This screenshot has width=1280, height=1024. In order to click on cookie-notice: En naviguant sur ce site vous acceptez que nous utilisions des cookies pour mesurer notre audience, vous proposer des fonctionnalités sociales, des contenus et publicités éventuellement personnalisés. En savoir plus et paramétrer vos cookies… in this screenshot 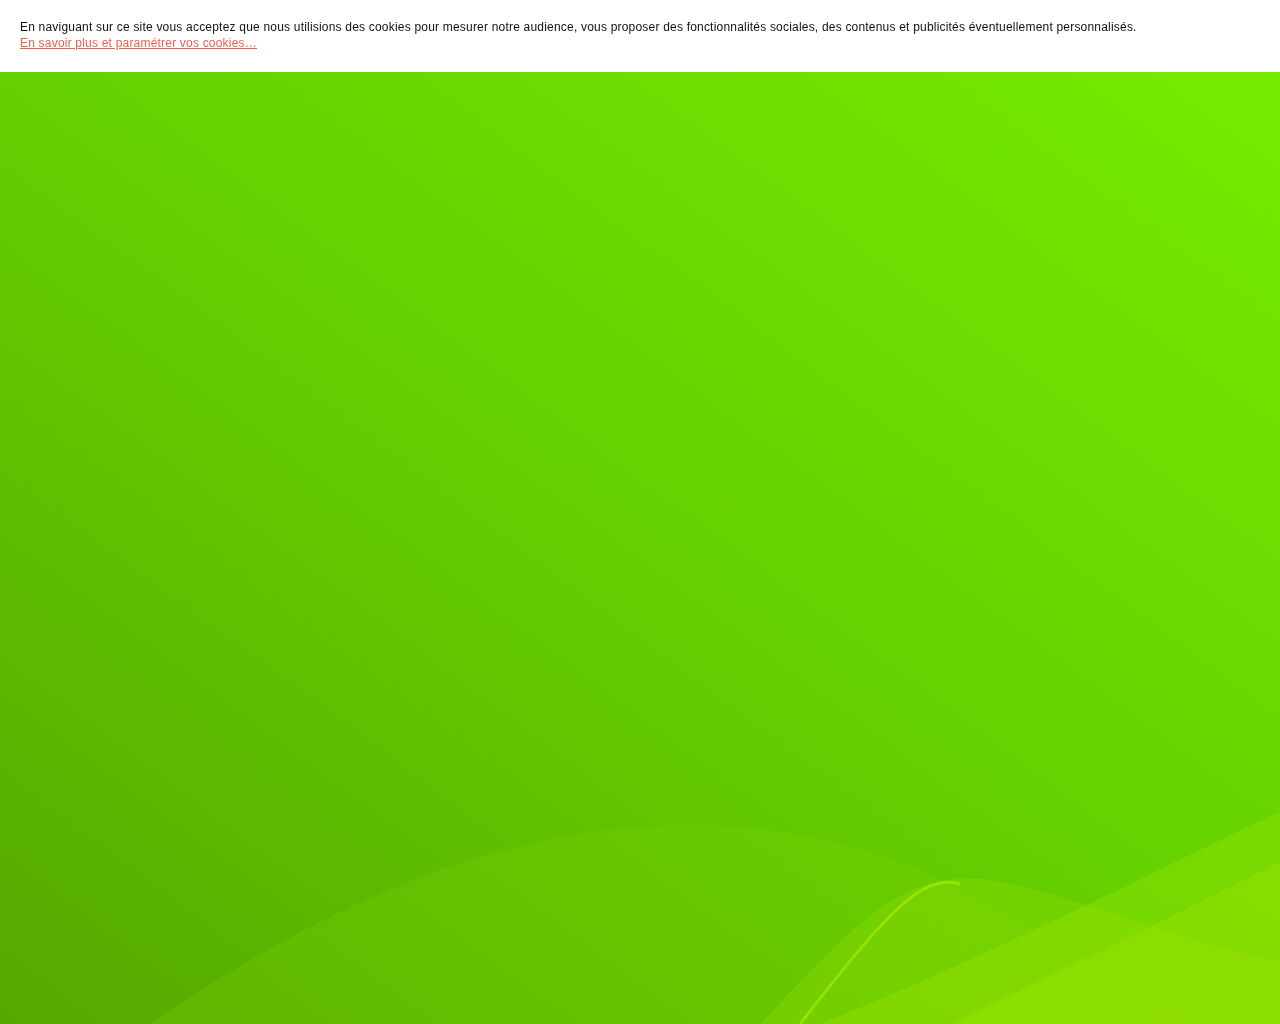, I will do `click(579, 35)`.